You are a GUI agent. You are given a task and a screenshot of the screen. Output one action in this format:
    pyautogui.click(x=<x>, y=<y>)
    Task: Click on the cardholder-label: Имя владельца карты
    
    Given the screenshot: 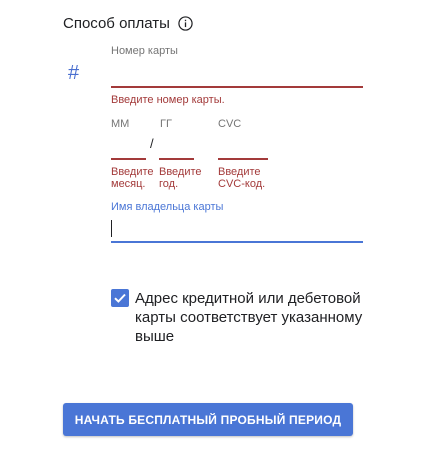 What is the action you would take?
    pyautogui.click(x=167, y=207)
    